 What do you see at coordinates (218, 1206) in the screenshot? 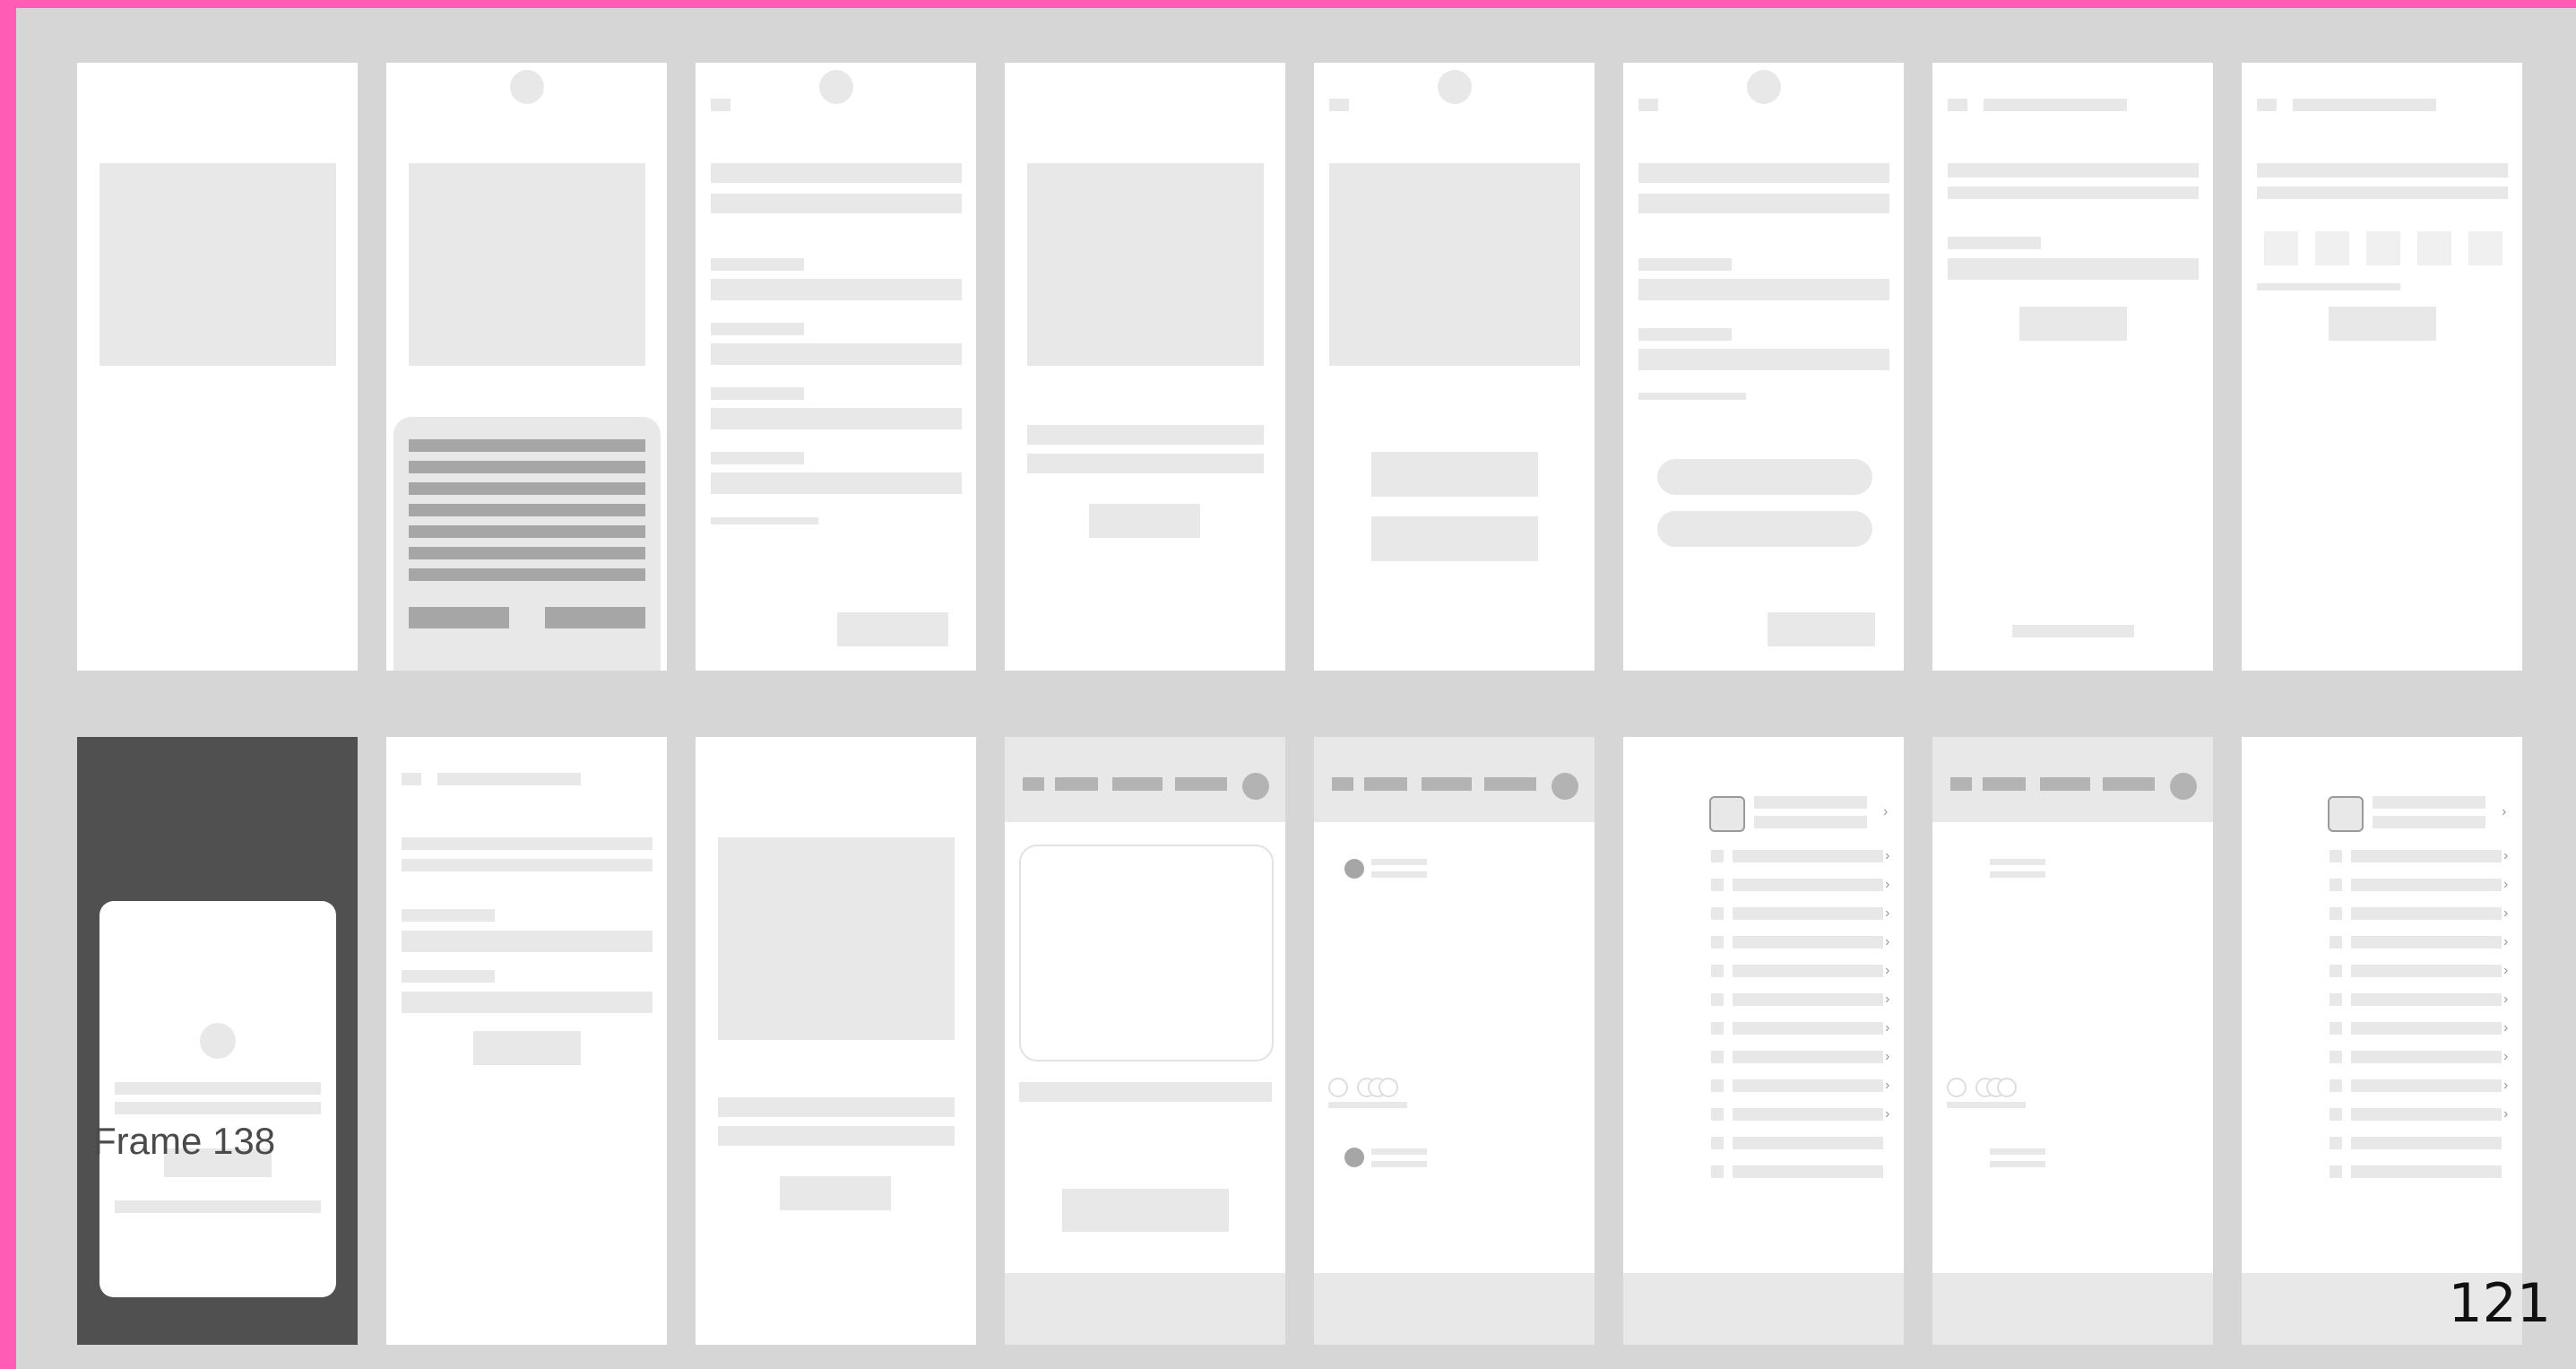
I see `modal-secondary-link` at bounding box center [218, 1206].